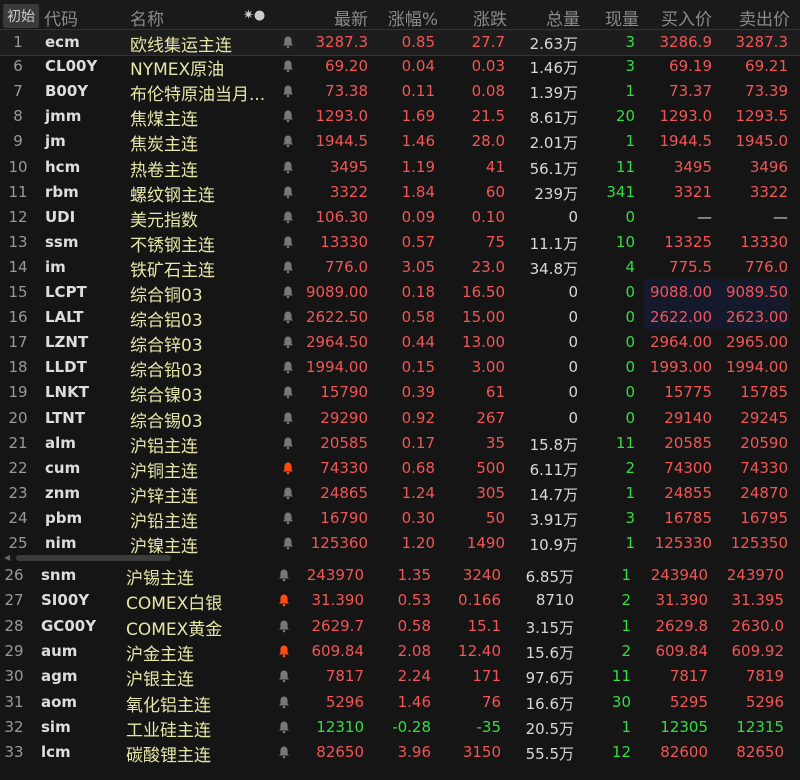 This screenshot has height=780, width=800. What do you see at coordinates (400, 444) in the screenshot?
I see `table-row: 21 alm 沪铝主连 20585 0.17 35 15.8万 11 20585 20590` at bounding box center [400, 444].